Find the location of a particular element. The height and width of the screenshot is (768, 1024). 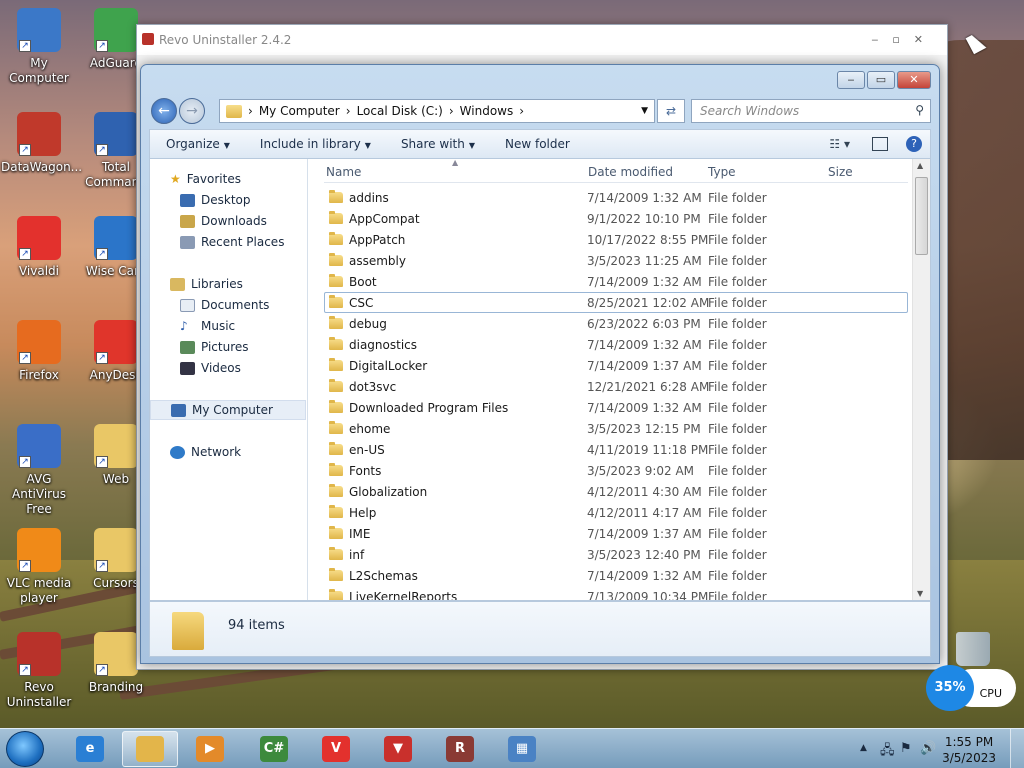

address-dropdown-icon: ▼ is located at coordinates (644, 111).